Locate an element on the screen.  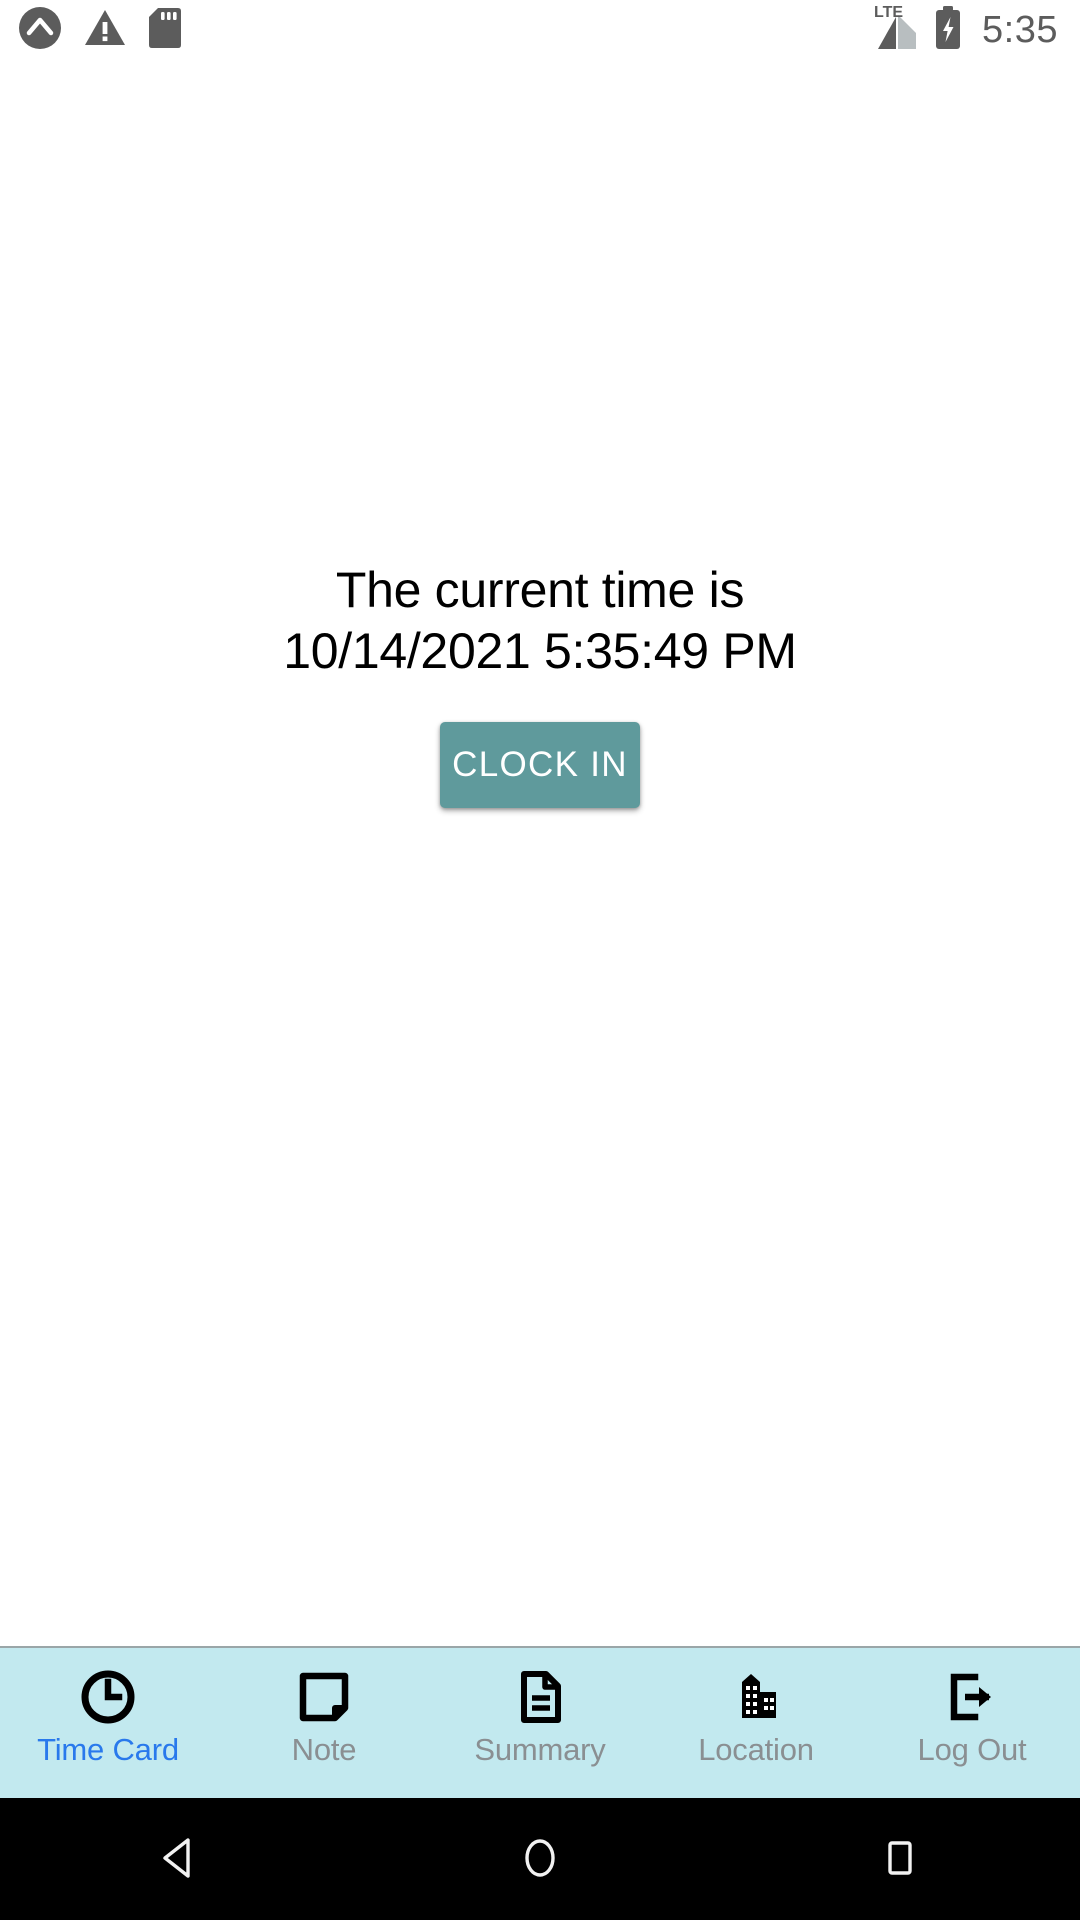
current-time-label: The current time is is located at coordinates (540, 590).